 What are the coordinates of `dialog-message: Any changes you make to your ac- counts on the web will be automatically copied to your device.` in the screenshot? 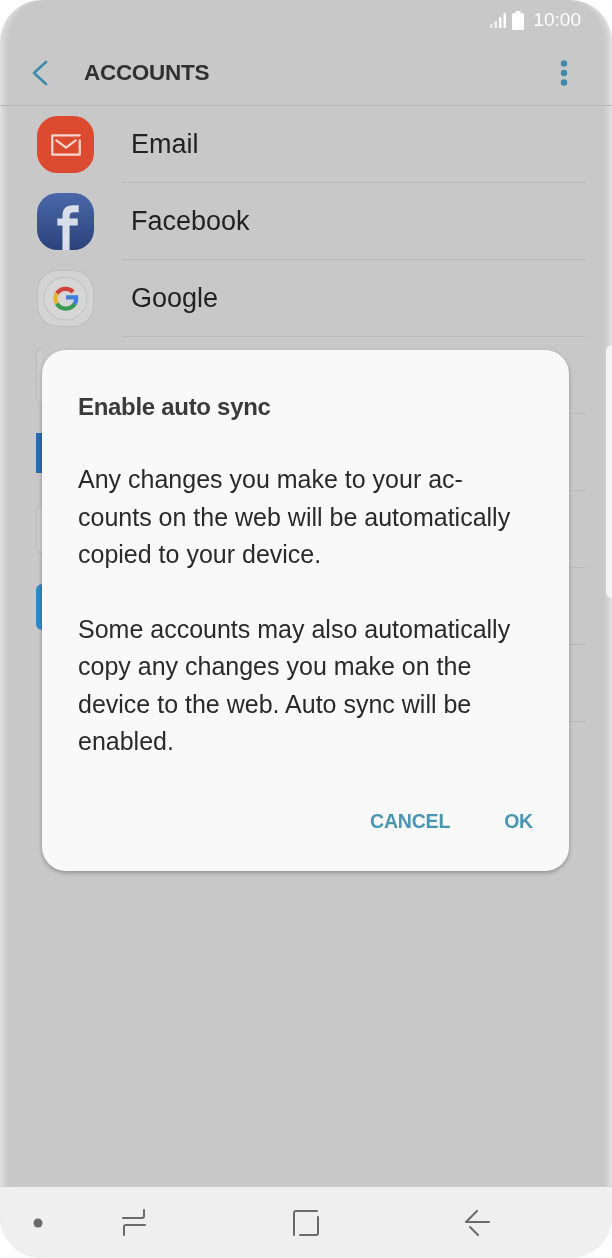 It's located at (294, 517).